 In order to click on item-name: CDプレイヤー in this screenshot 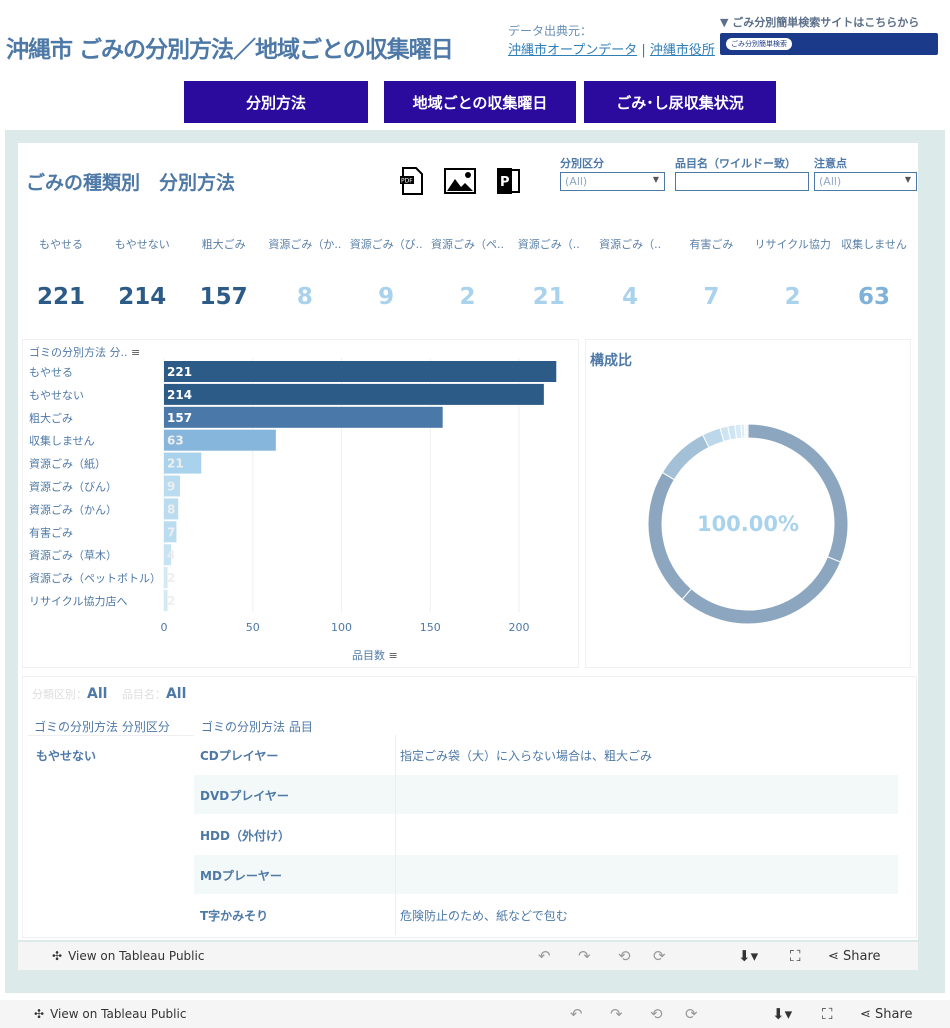, I will do `click(239, 756)`.